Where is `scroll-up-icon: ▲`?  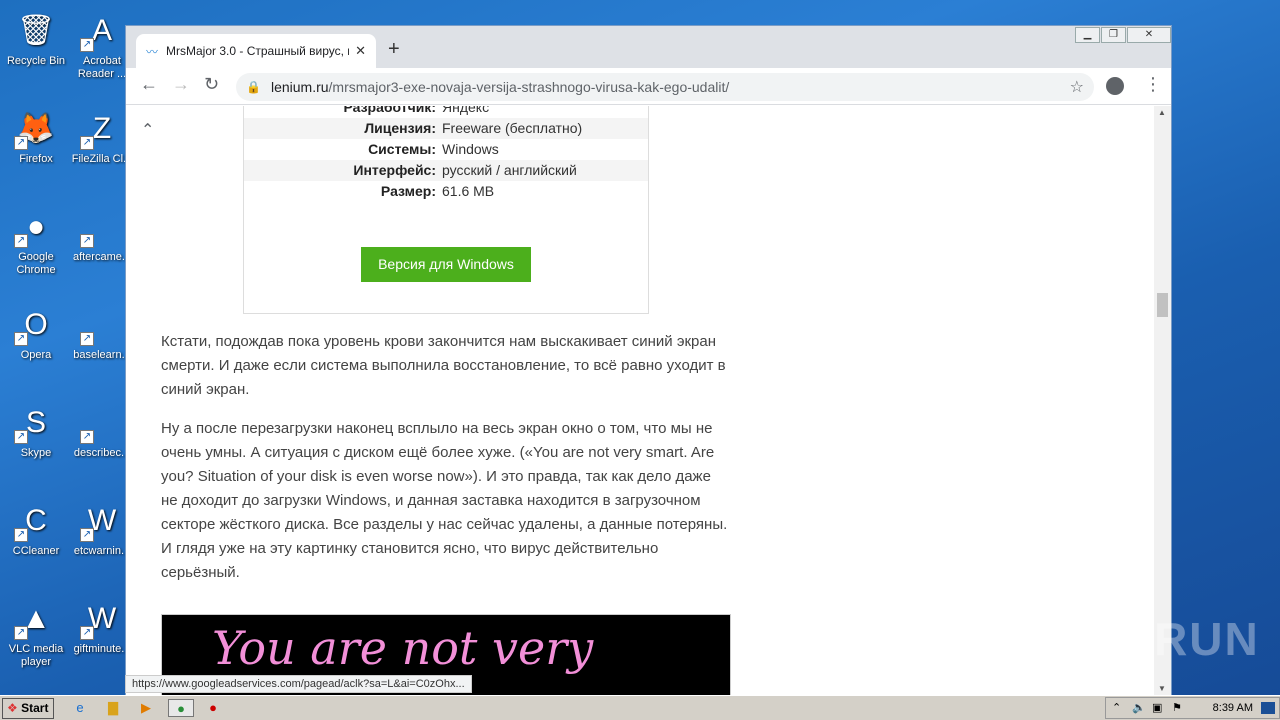
scroll-up-icon: ▲ is located at coordinates (1162, 112).